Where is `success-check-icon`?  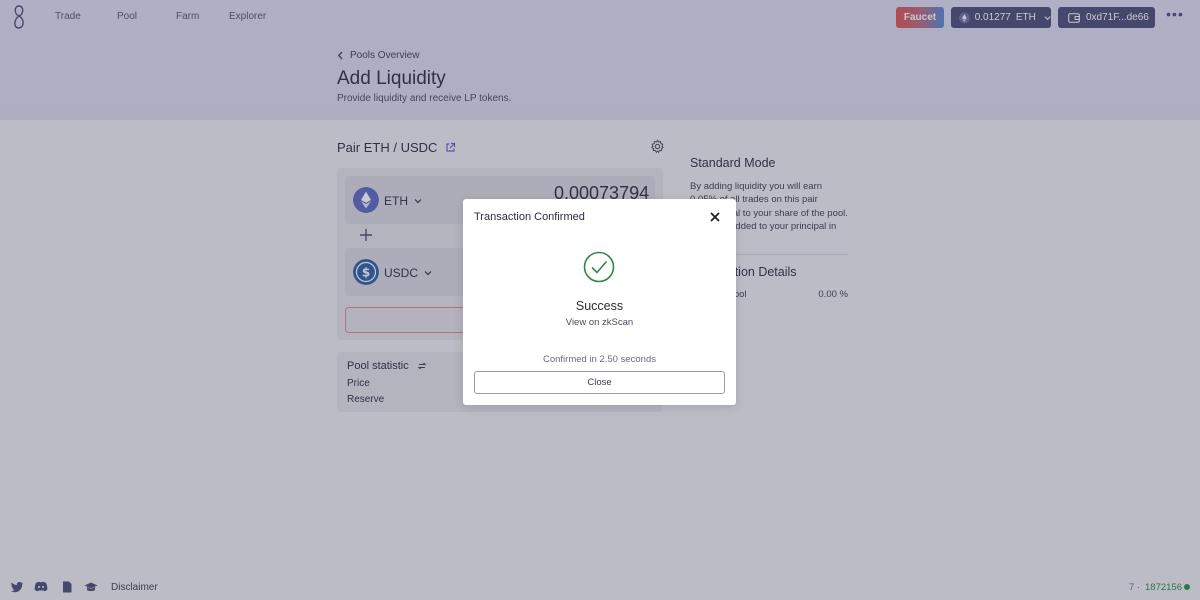 success-check-icon is located at coordinates (599, 267).